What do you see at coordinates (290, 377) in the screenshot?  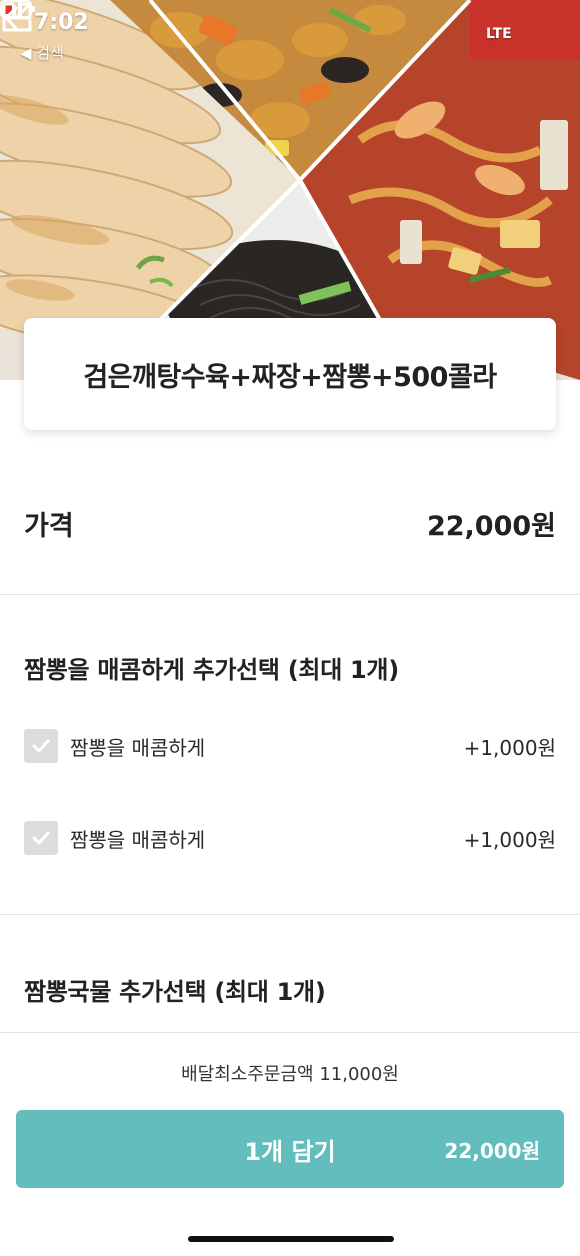 I see `menu-title: 검은깨탕수육+짜장+짬뽕+500콜라` at bounding box center [290, 377].